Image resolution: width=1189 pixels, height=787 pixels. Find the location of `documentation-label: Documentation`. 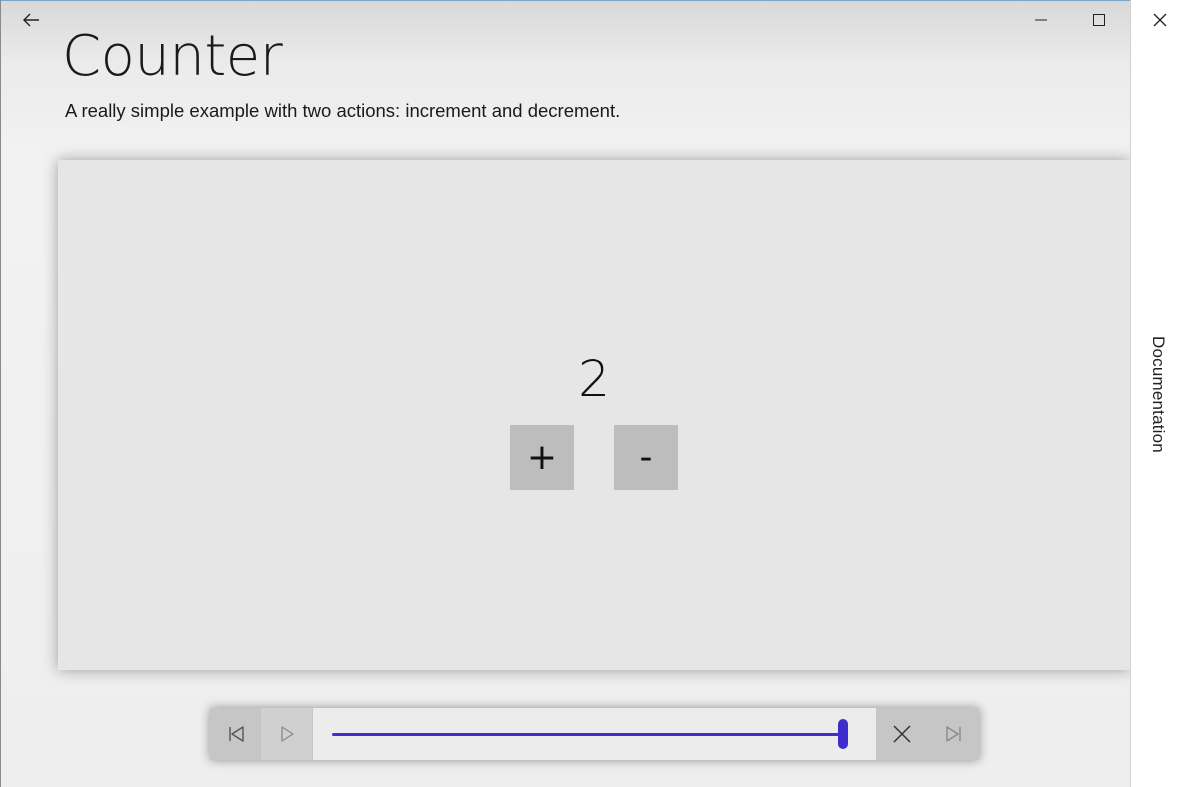

documentation-label: Documentation is located at coordinates (1158, 394).